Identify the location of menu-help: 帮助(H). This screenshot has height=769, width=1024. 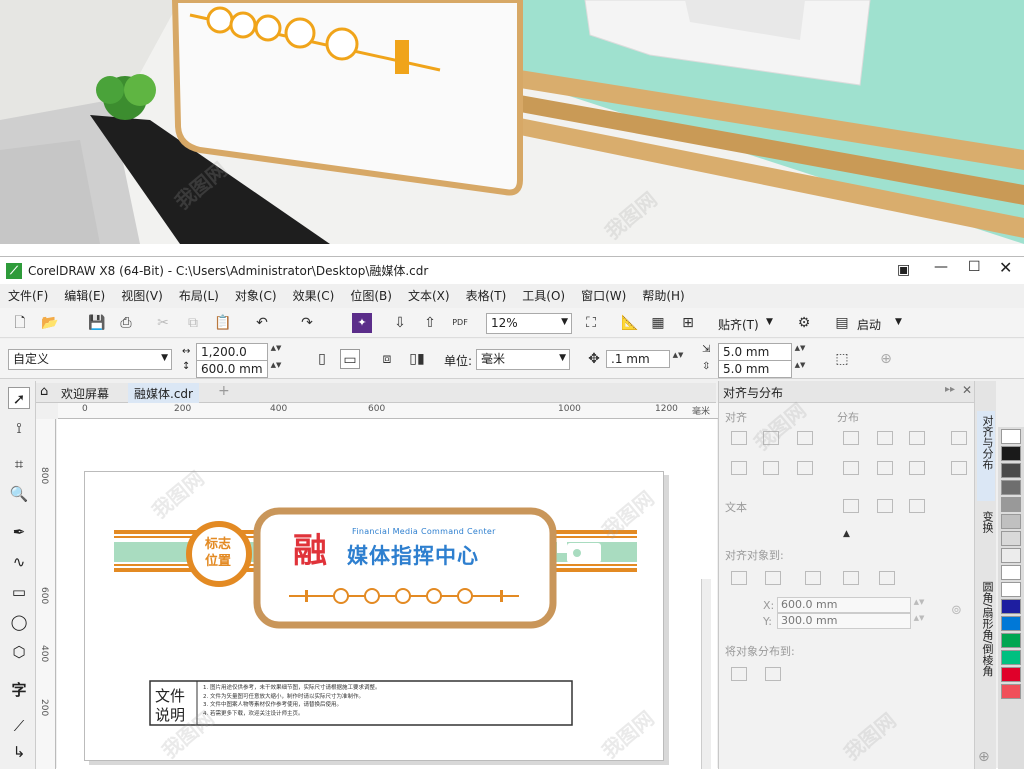
(663, 295).